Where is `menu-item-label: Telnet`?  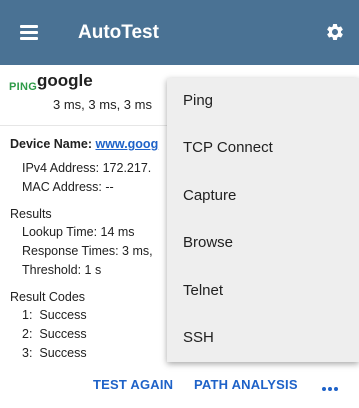
menu-item-label: Telnet is located at coordinates (203, 290).